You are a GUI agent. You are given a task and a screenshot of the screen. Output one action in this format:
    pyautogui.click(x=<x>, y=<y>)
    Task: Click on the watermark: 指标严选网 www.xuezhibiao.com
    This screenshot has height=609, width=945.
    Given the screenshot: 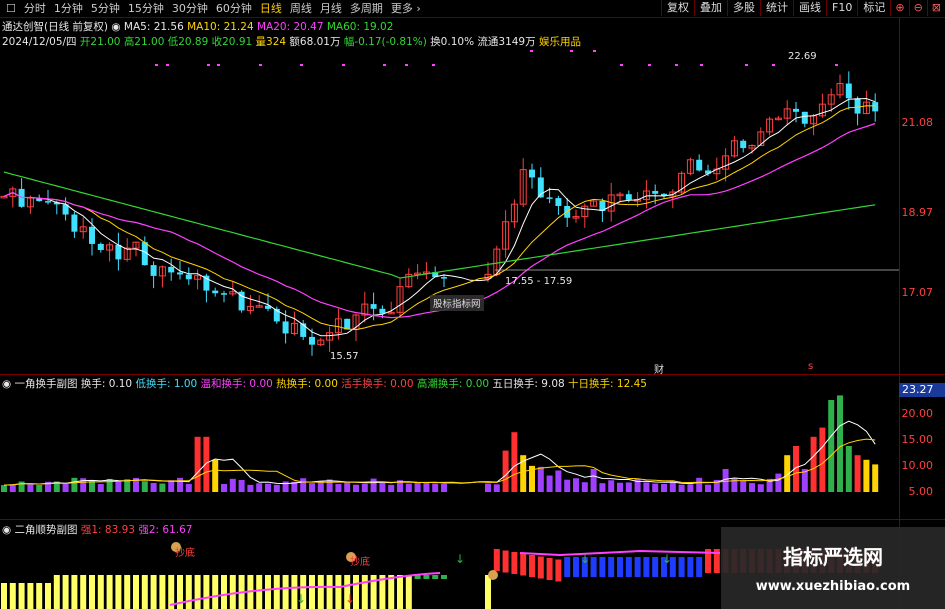 What is the action you would take?
    pyautogui.click(x=833, y=568)
    